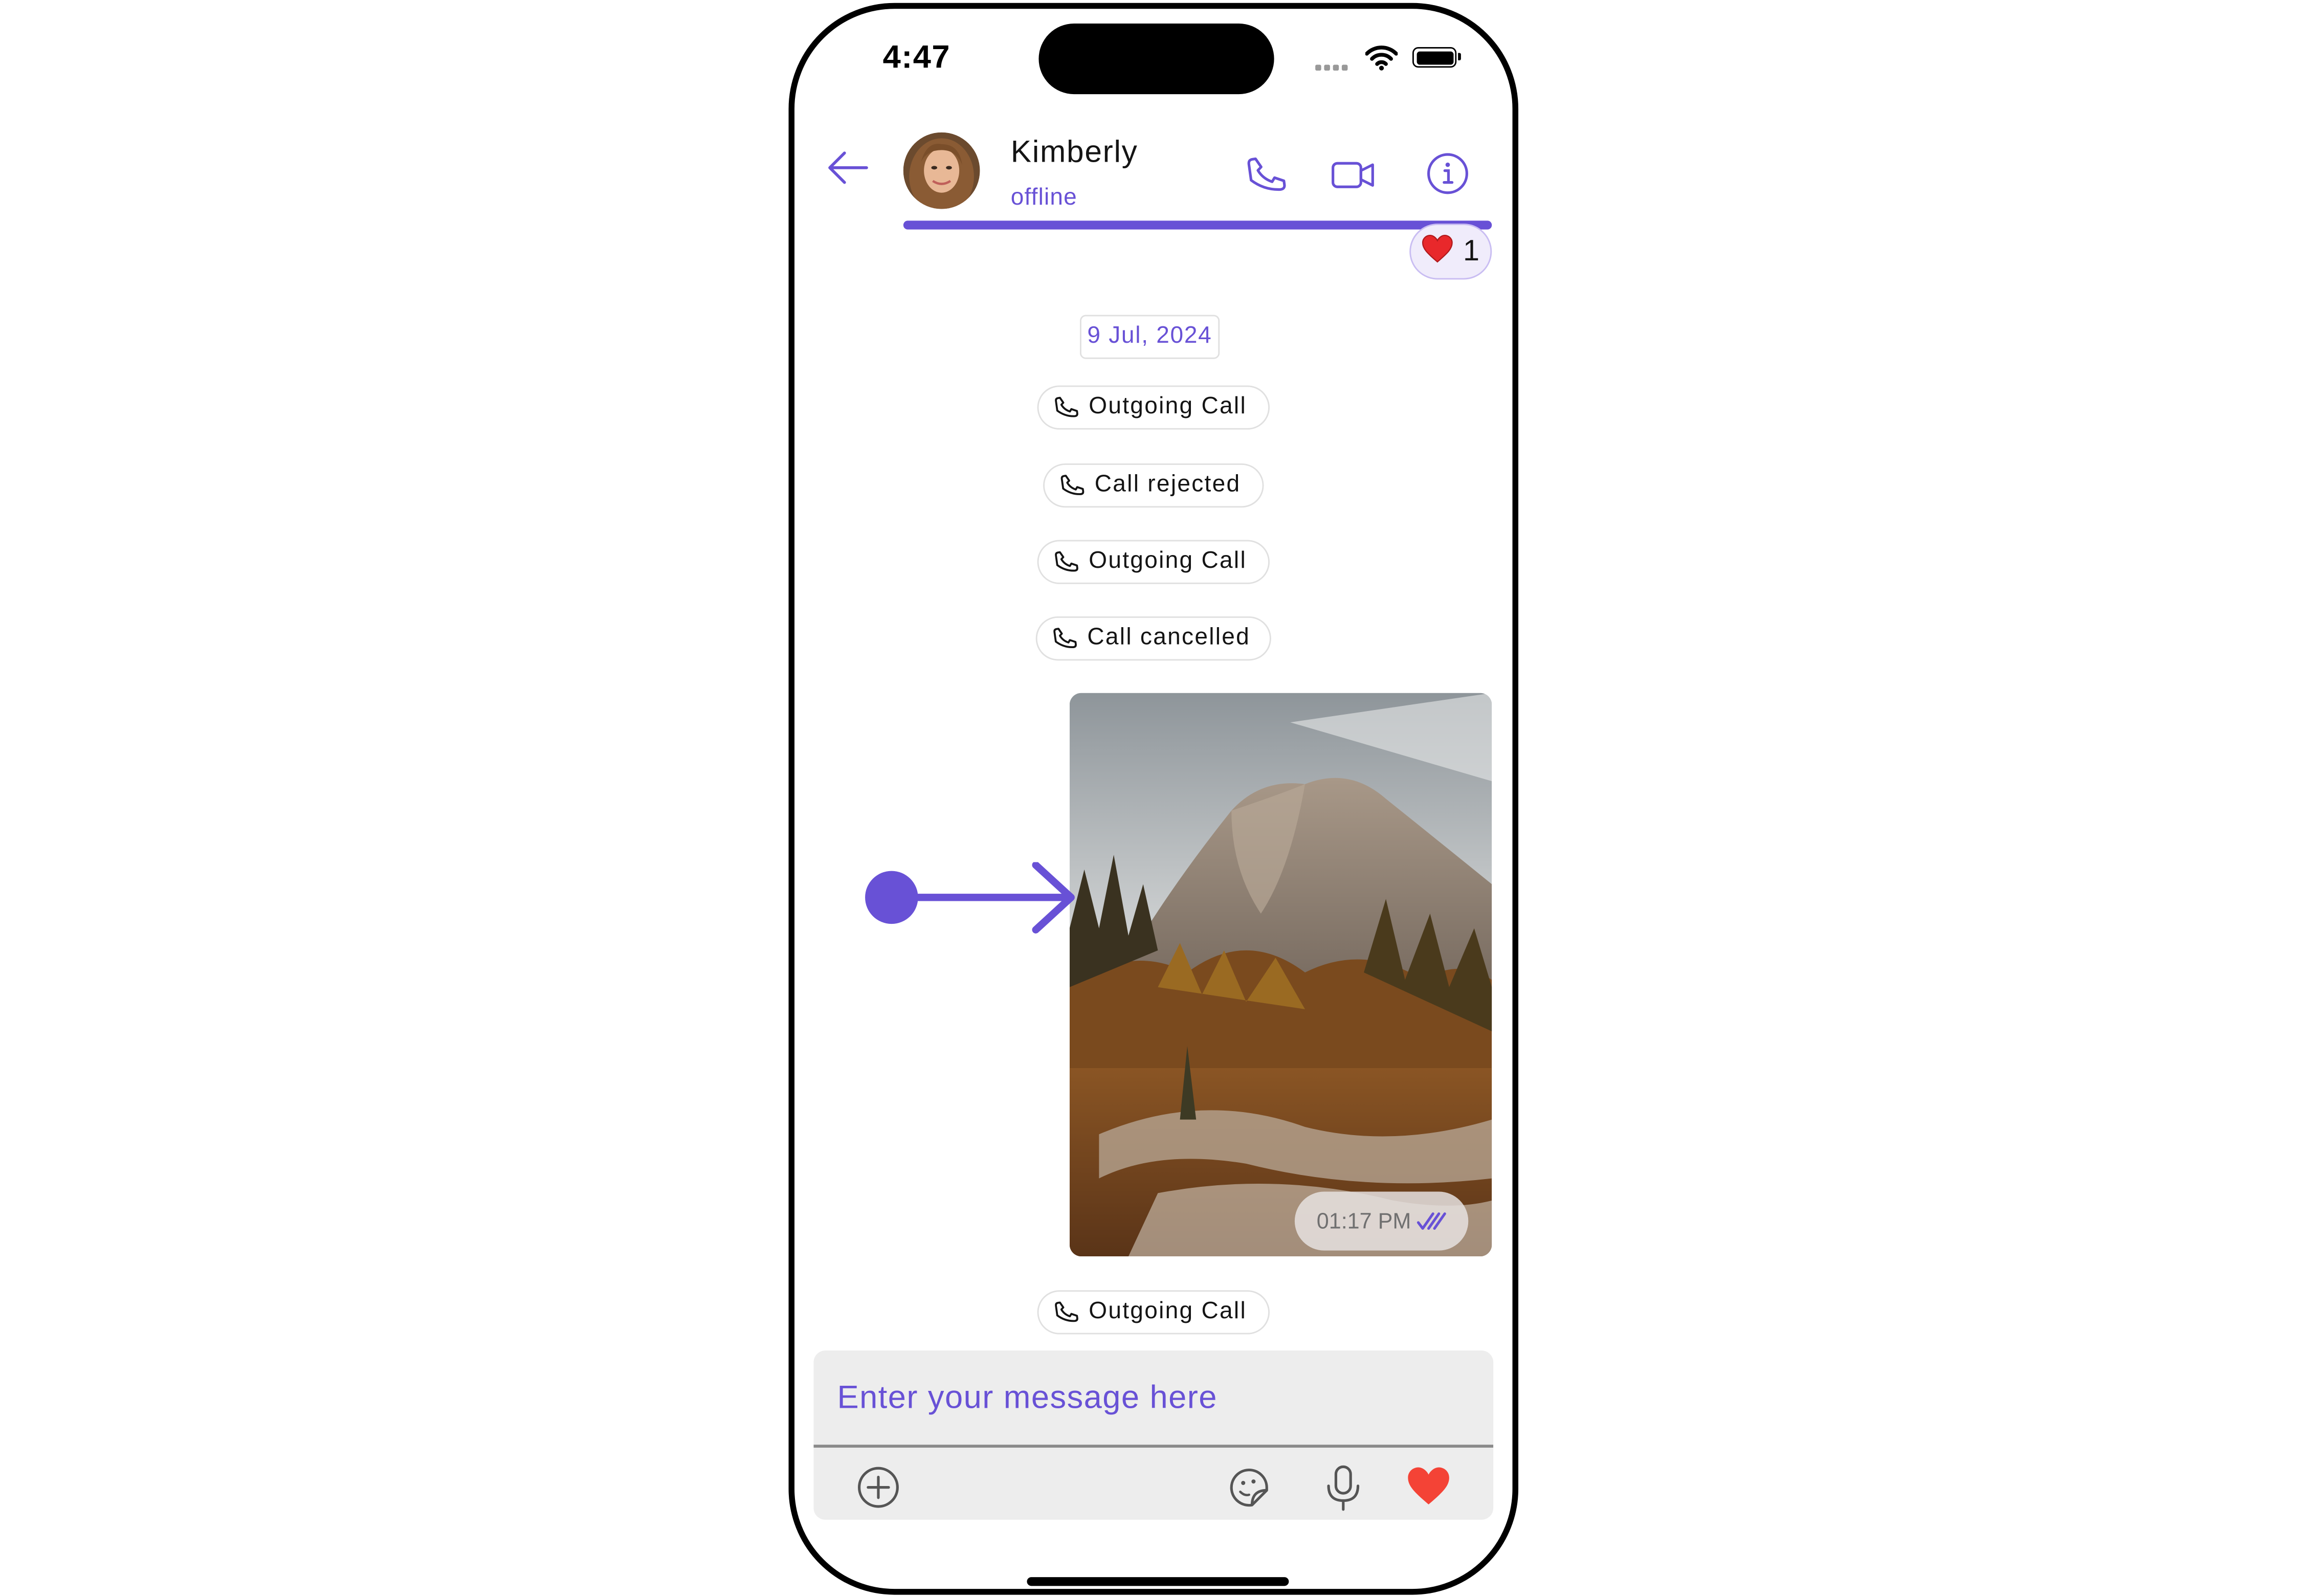  I want to click on message-time: 01:17 PM, so click(1363, 1221).